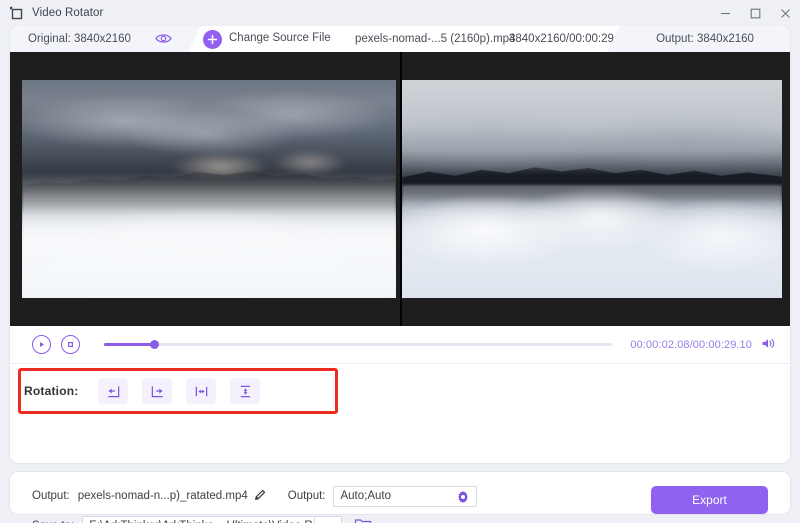 The height and width of the screenshot is (523, 800). I want to click on gear-icon, so click(463, 498).